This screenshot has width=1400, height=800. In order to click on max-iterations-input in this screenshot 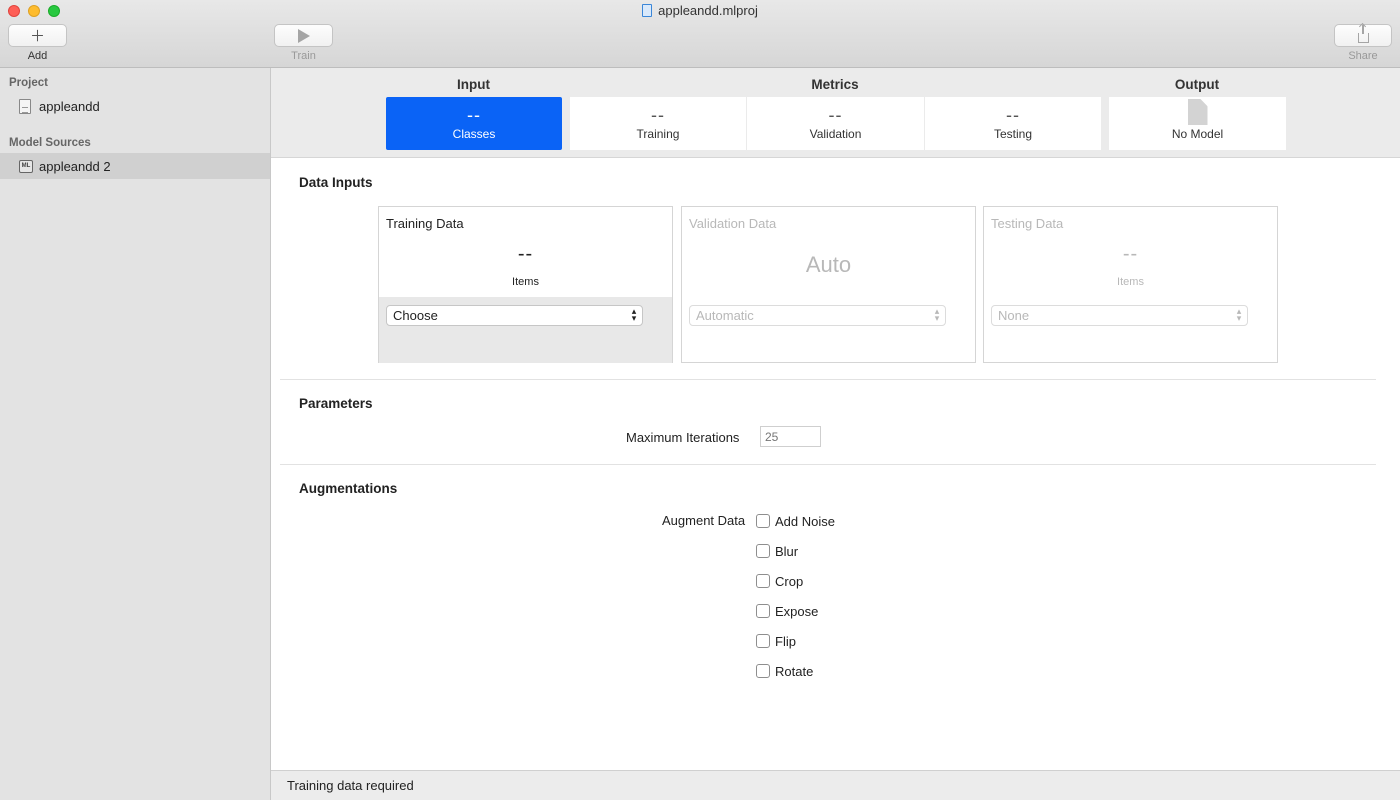, I will do `click(790, 436)`.